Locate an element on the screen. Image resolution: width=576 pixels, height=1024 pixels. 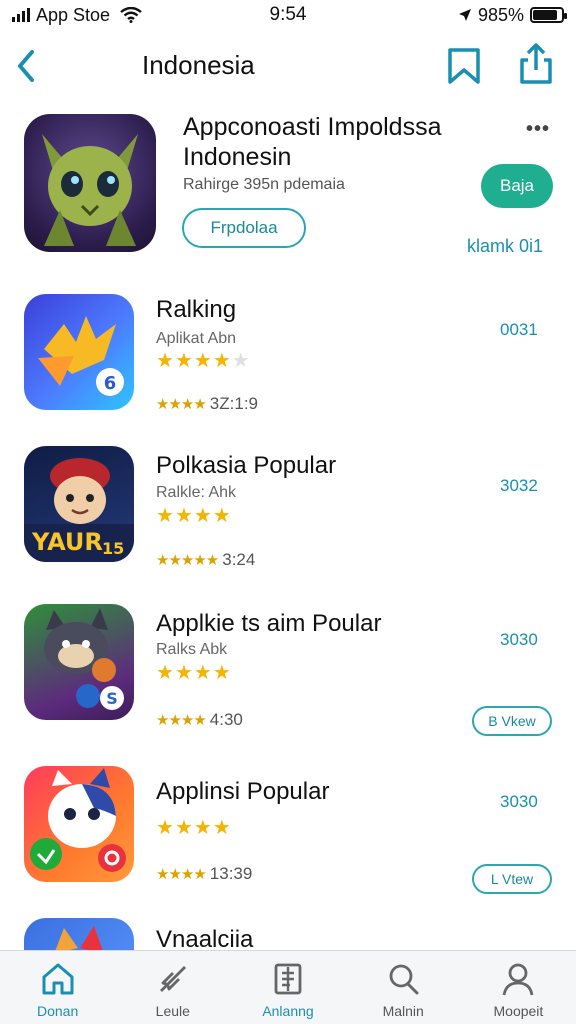
app-subtitle: Ralks Abk is located at coordinates (192, 649).